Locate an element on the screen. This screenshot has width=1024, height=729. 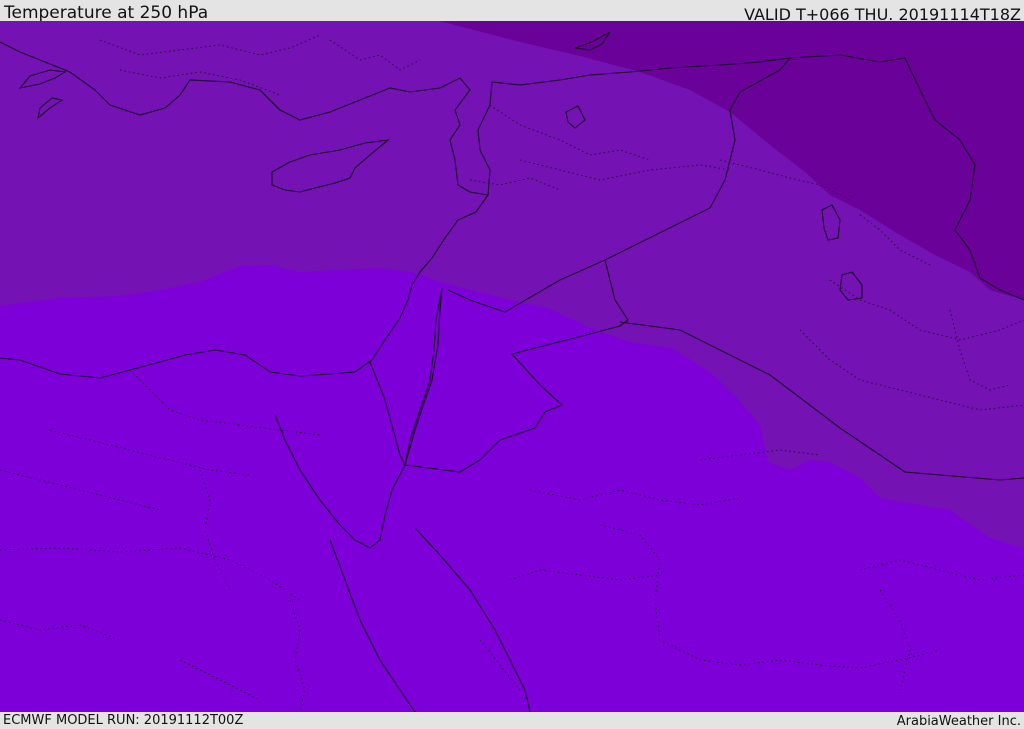
model-run-label: ECMWF MODEL RUN: 20191112T00Z is located at coordinates (123, 720).